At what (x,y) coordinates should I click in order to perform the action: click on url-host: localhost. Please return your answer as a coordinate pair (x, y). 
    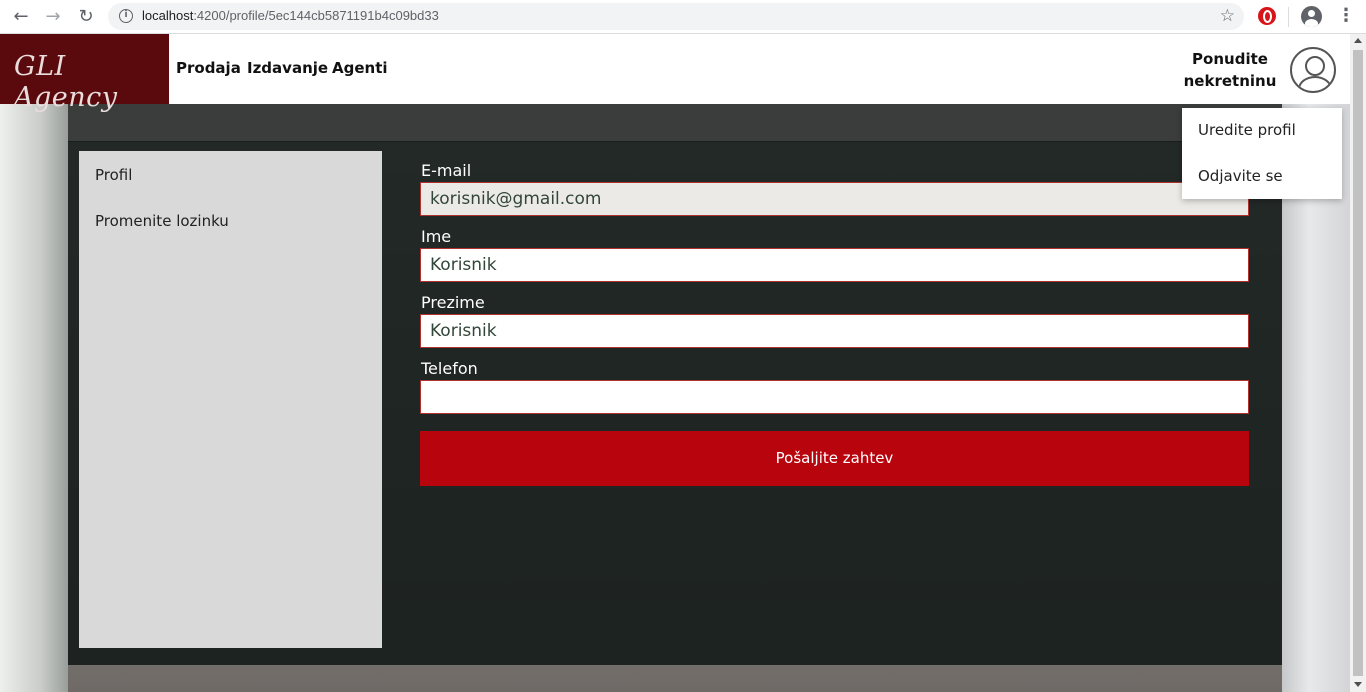
    Looking at the image, I should click on (168, 15).